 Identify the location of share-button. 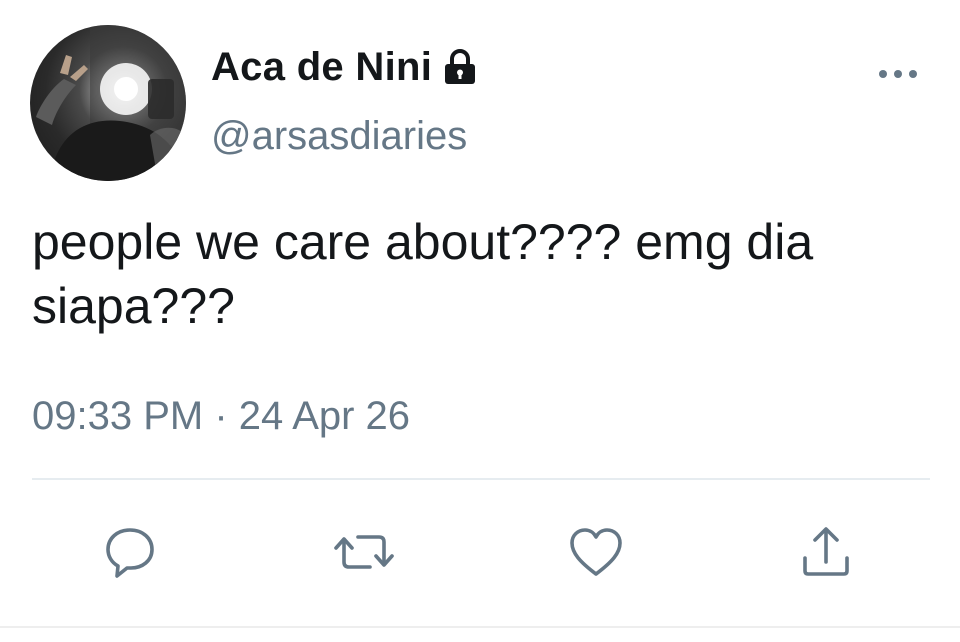
(826, 552).